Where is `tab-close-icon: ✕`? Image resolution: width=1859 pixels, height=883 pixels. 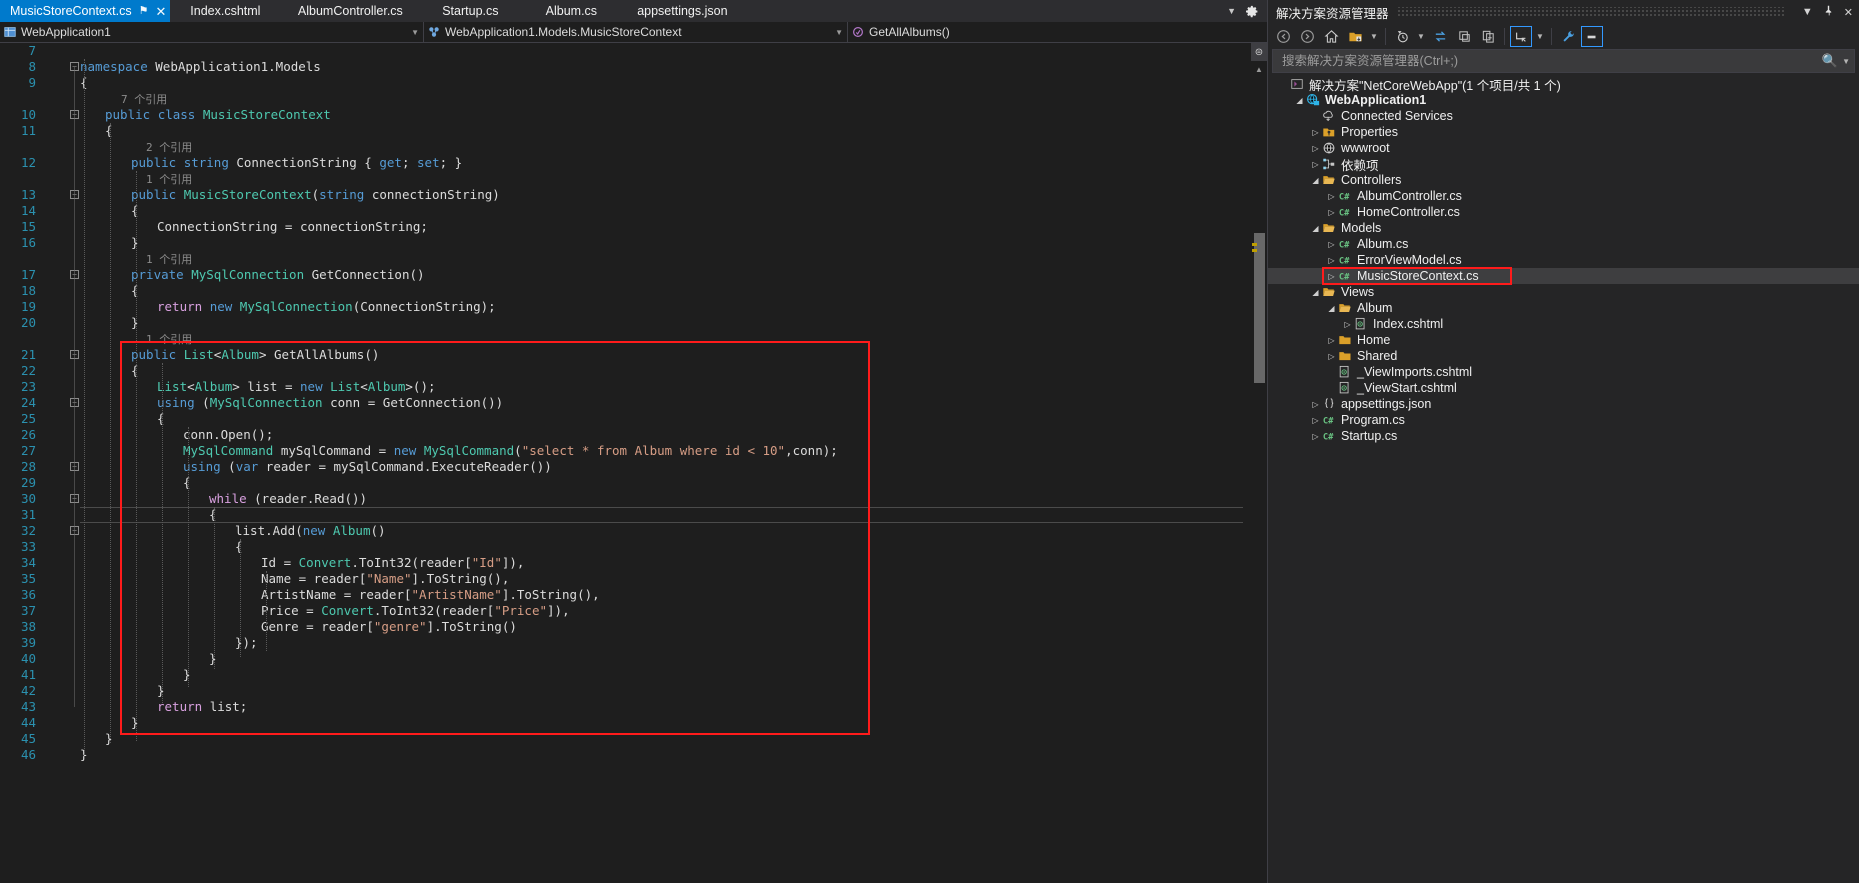
tab-close-icon: ✕ is located at coordinates (160, 11).